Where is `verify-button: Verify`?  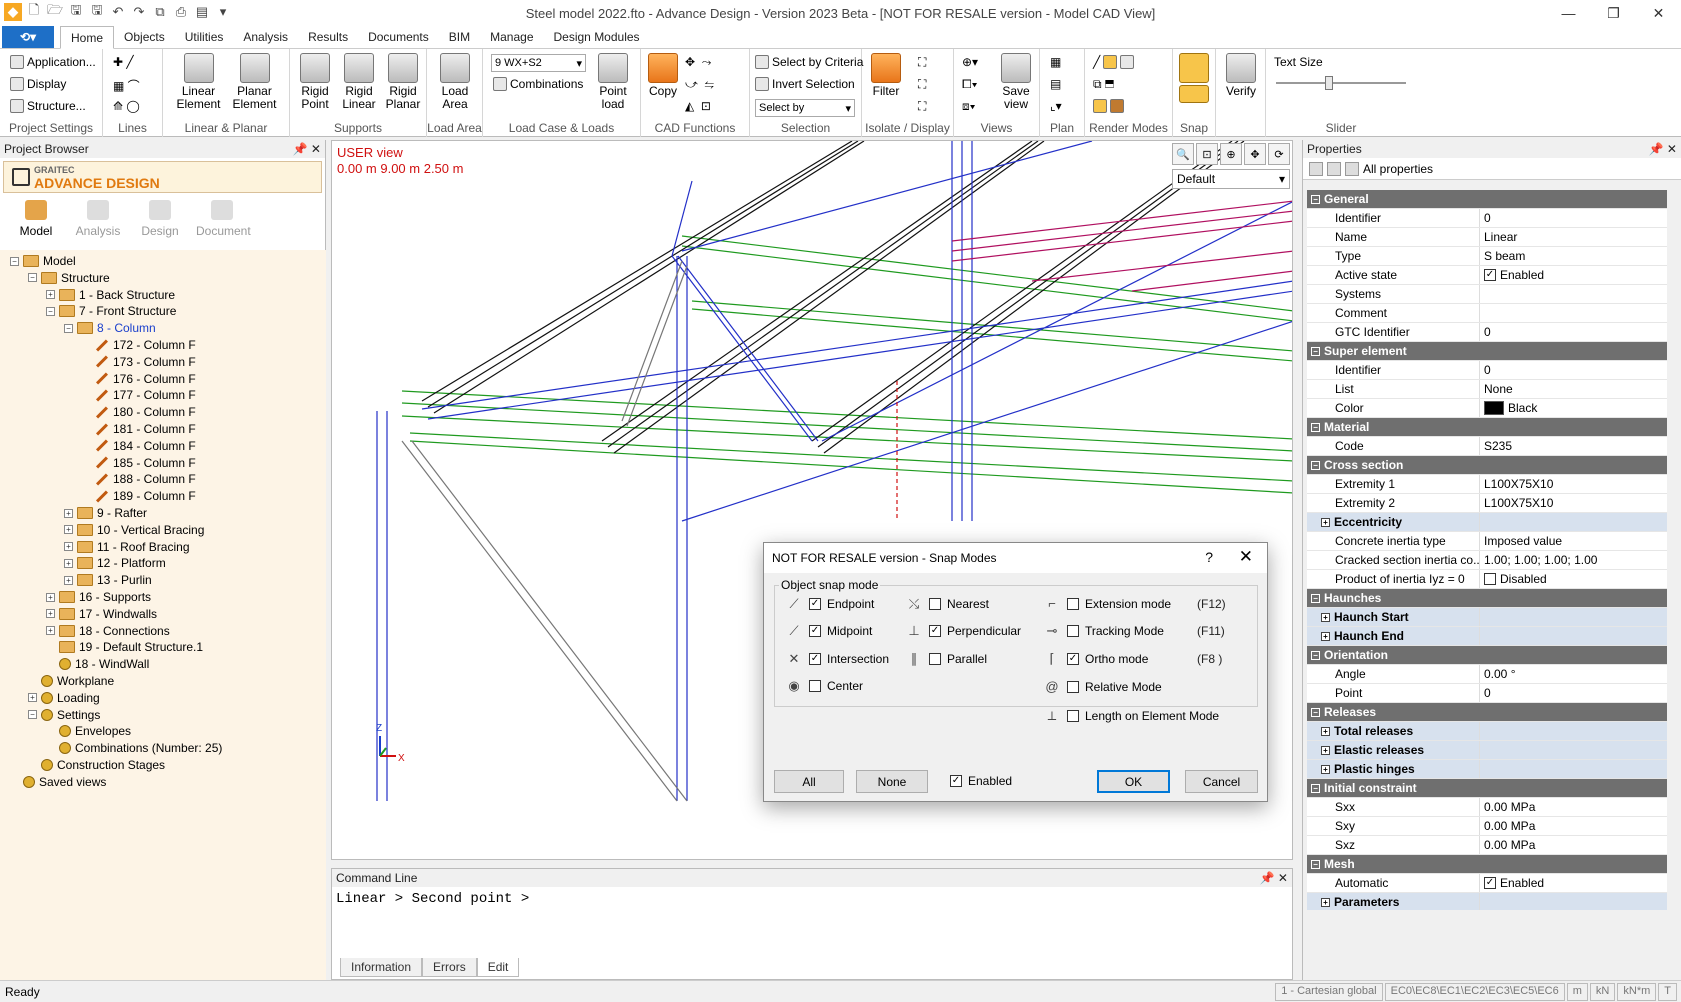 verify-button: Verify is located at coordinates (1241, 75).